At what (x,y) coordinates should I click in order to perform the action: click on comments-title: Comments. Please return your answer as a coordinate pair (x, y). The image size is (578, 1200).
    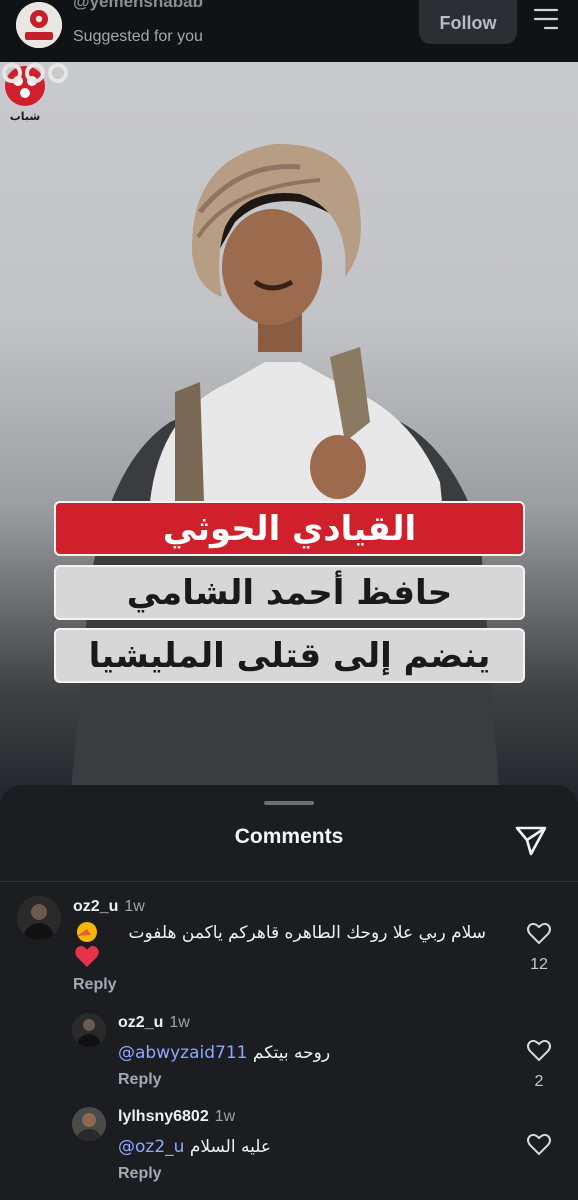
    Looking at the image, I should click on (289, 836).